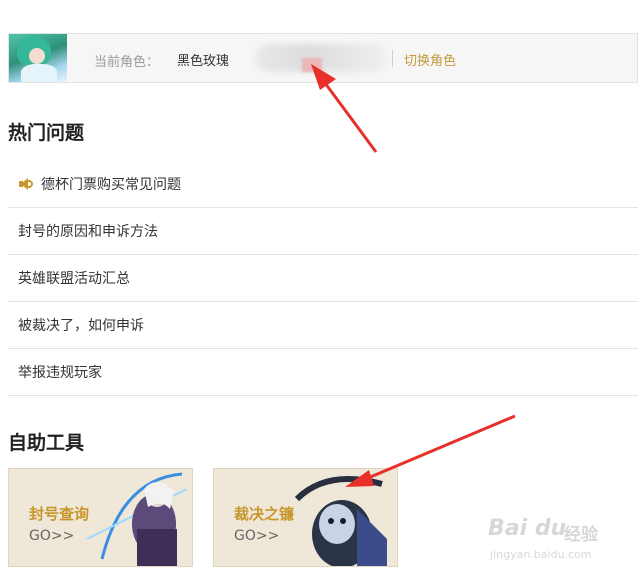  Describe the element at coordinates (581, 535) in the screenshot. I see `watermark-text: 经验` at that location.